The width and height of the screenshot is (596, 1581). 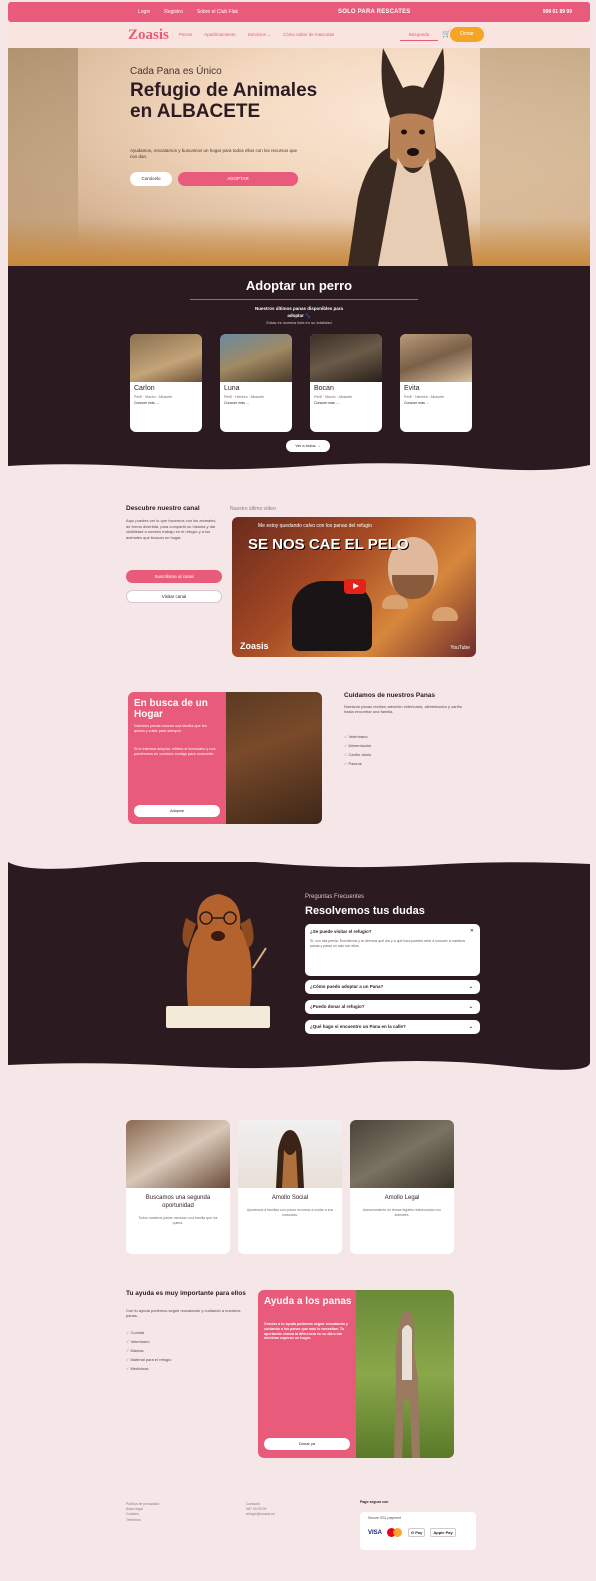 I want to click on help-dog-photo, so click(x=405, y=1374).